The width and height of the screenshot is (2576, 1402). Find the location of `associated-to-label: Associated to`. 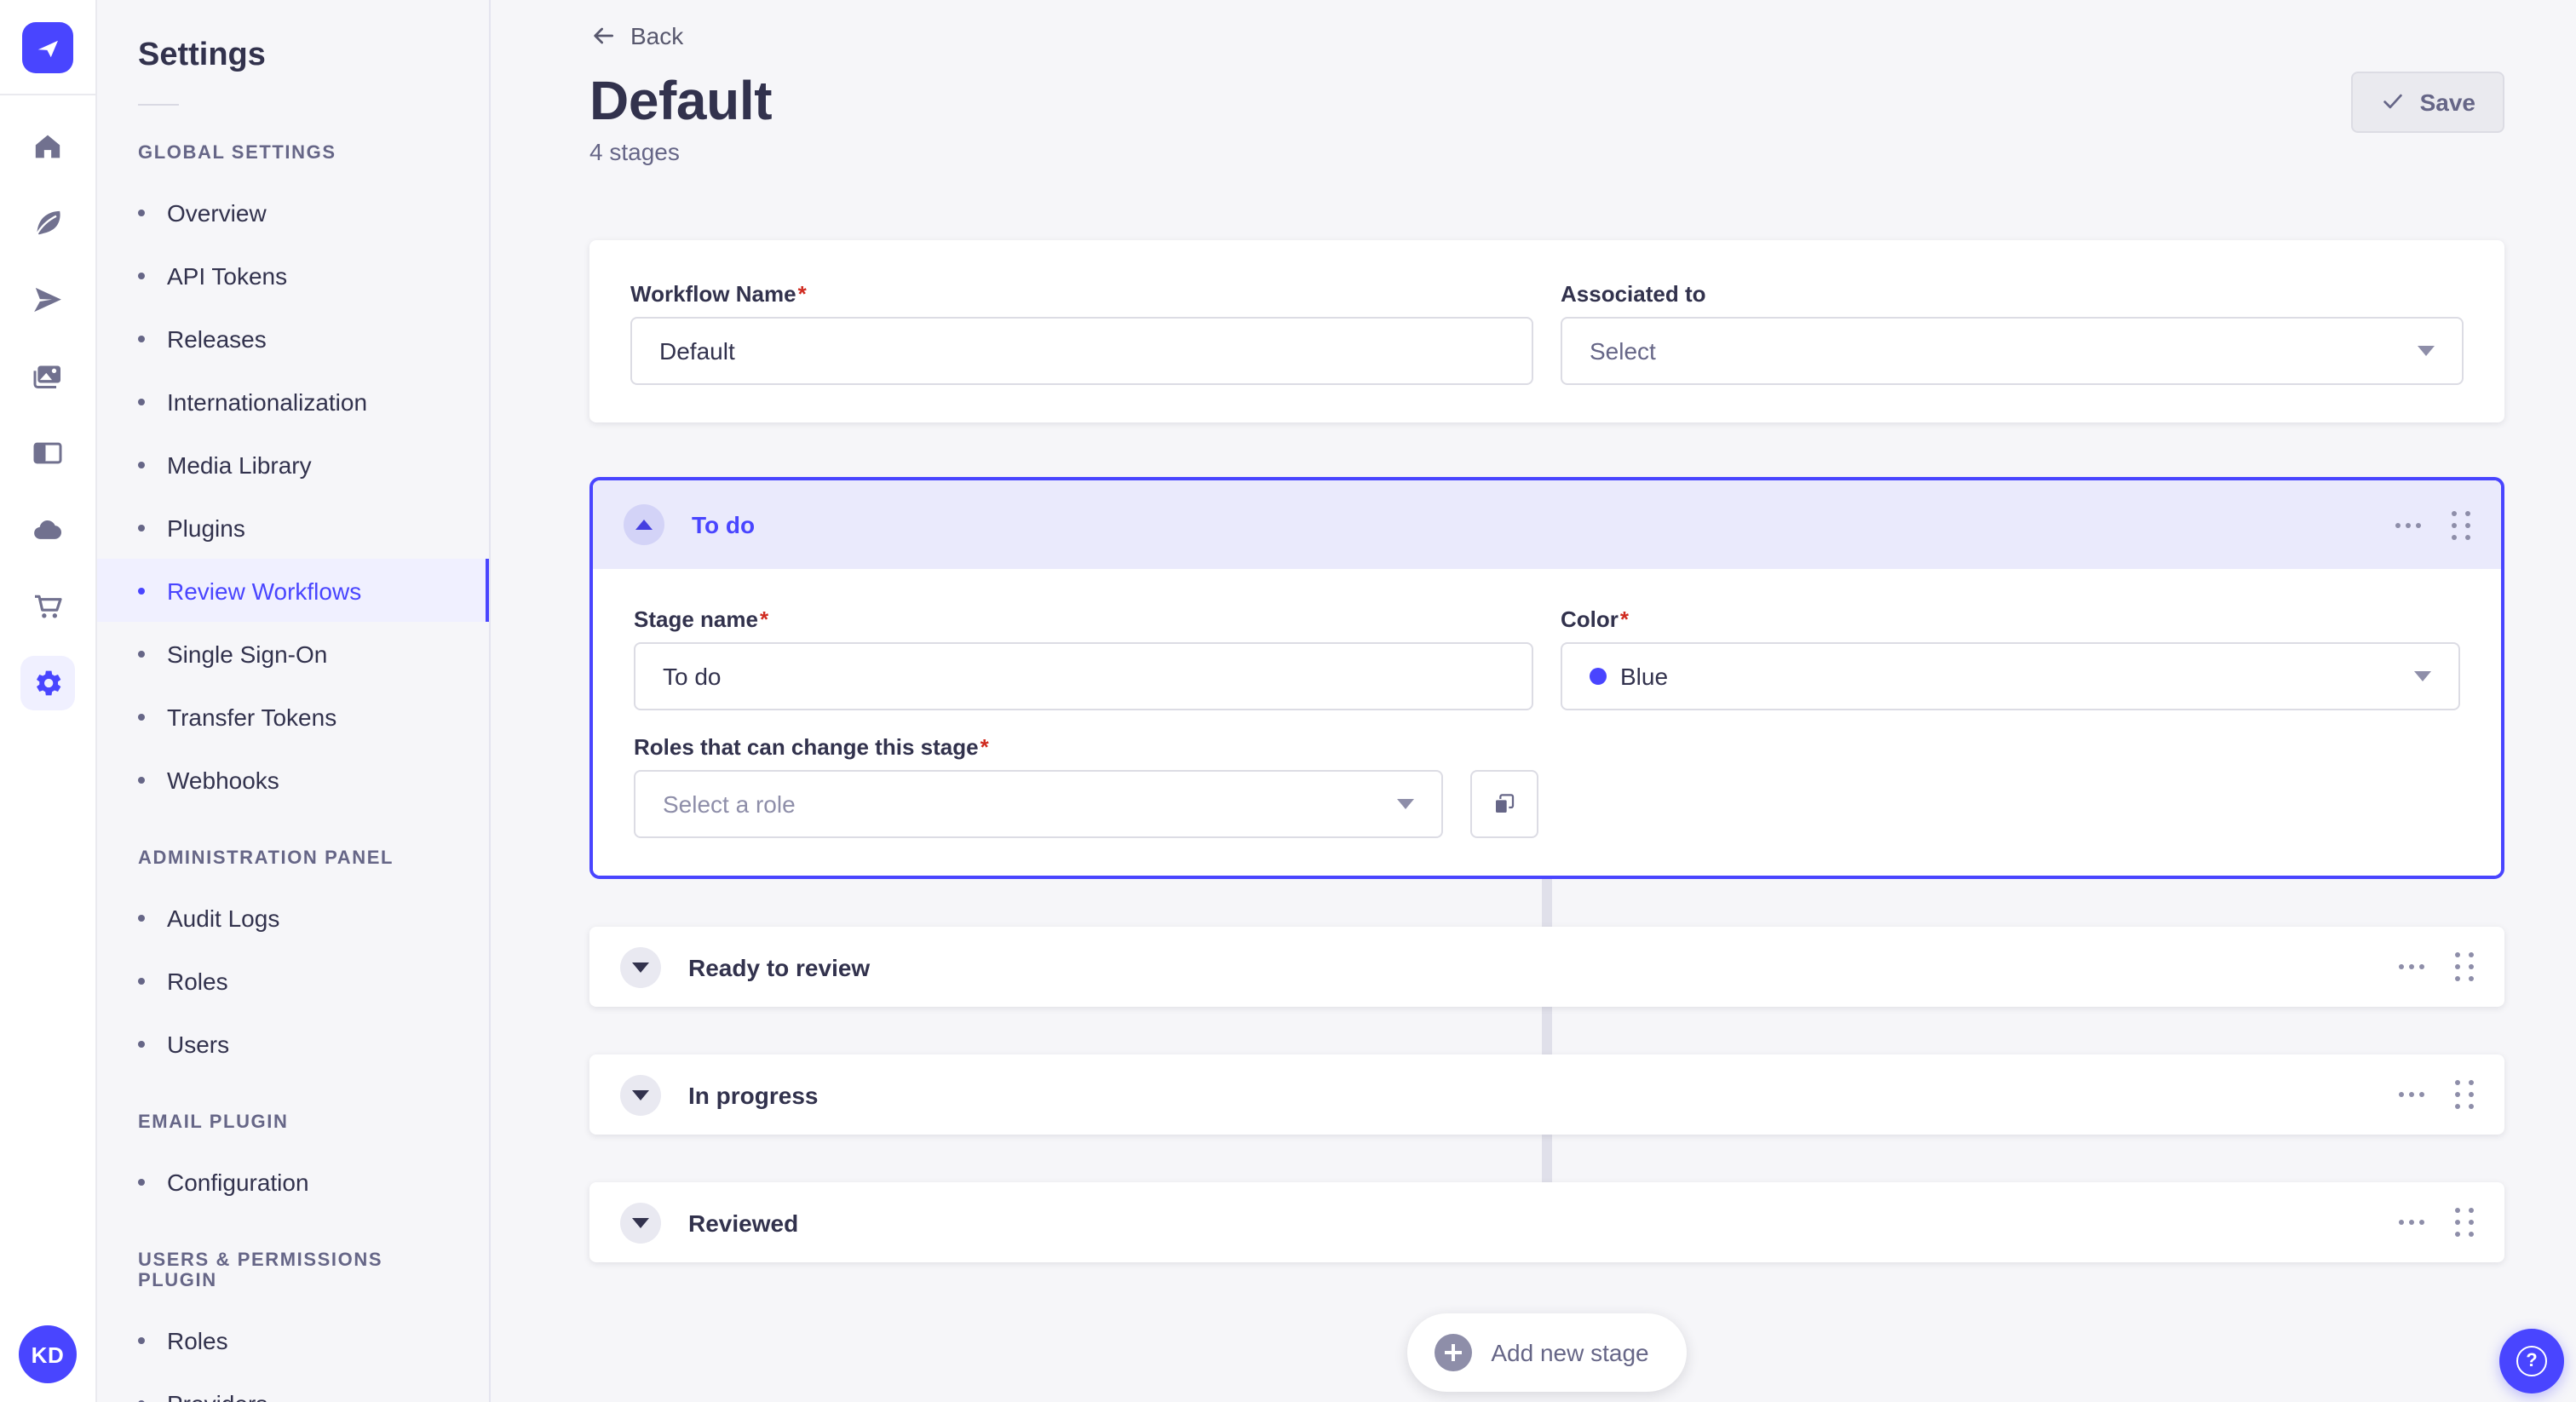

associated-to-label: Associated to is located at coordinates (1633, 294).